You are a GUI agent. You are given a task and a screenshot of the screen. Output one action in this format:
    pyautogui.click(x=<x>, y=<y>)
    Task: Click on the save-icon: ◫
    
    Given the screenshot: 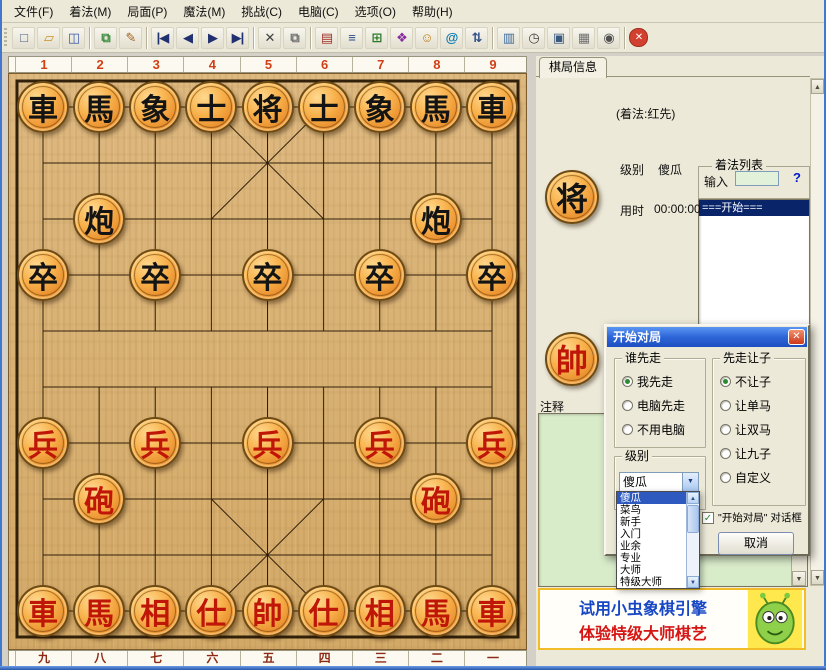 What is the action you would take?
    pyautogui.click(x=73, y=37)
    